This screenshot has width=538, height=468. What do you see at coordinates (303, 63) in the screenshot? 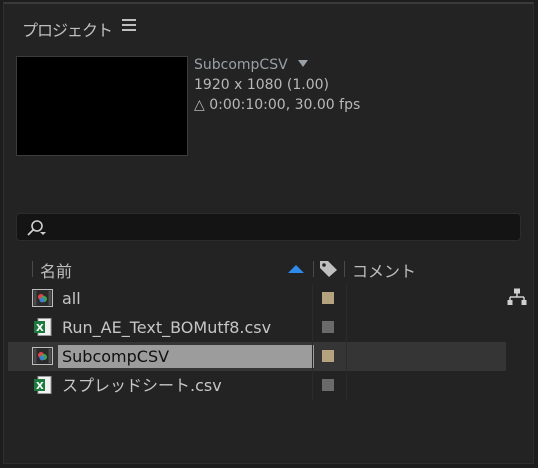
I see `chevron-down-icon` at bounding box center [303, 63].